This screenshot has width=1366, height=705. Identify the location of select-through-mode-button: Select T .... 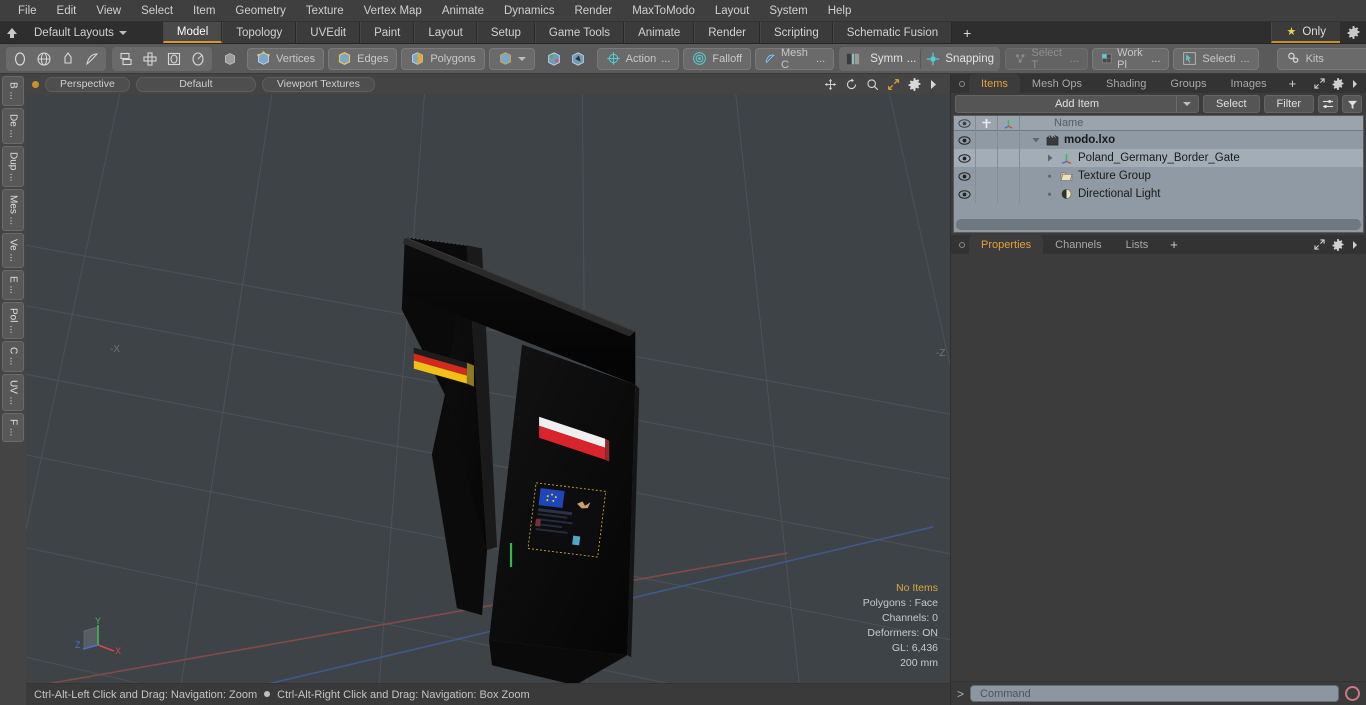
(1046, 59).